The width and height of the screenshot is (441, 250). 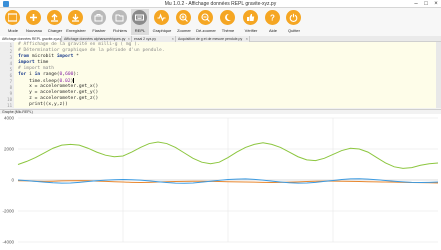 What do you see at coordinates (98, 17) in the screenshot?
I see `flash-icon` at bounding box center [98, 17].